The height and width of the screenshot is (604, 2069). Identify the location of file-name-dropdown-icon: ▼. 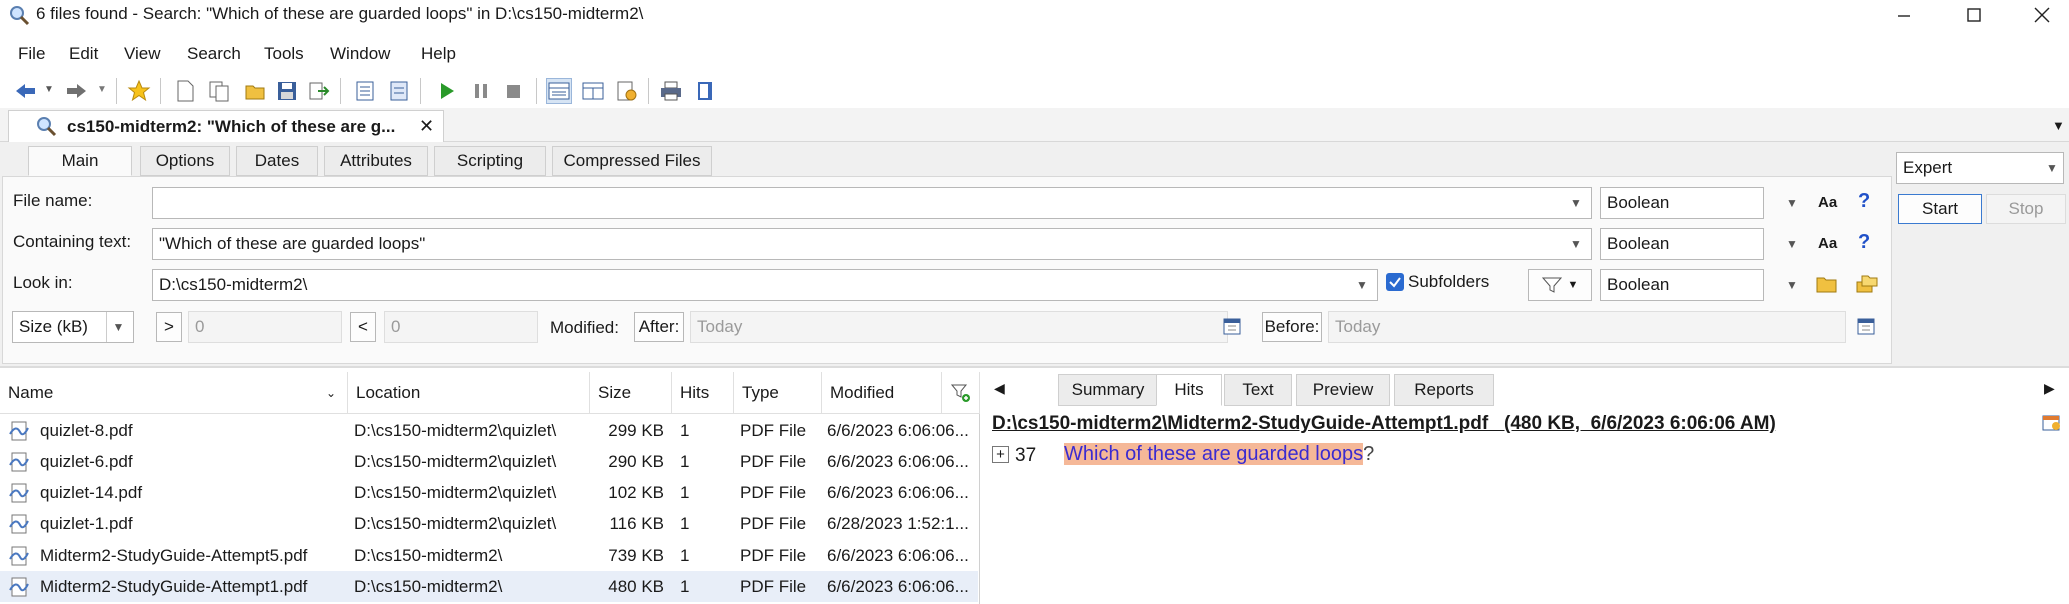
(1576, 203).